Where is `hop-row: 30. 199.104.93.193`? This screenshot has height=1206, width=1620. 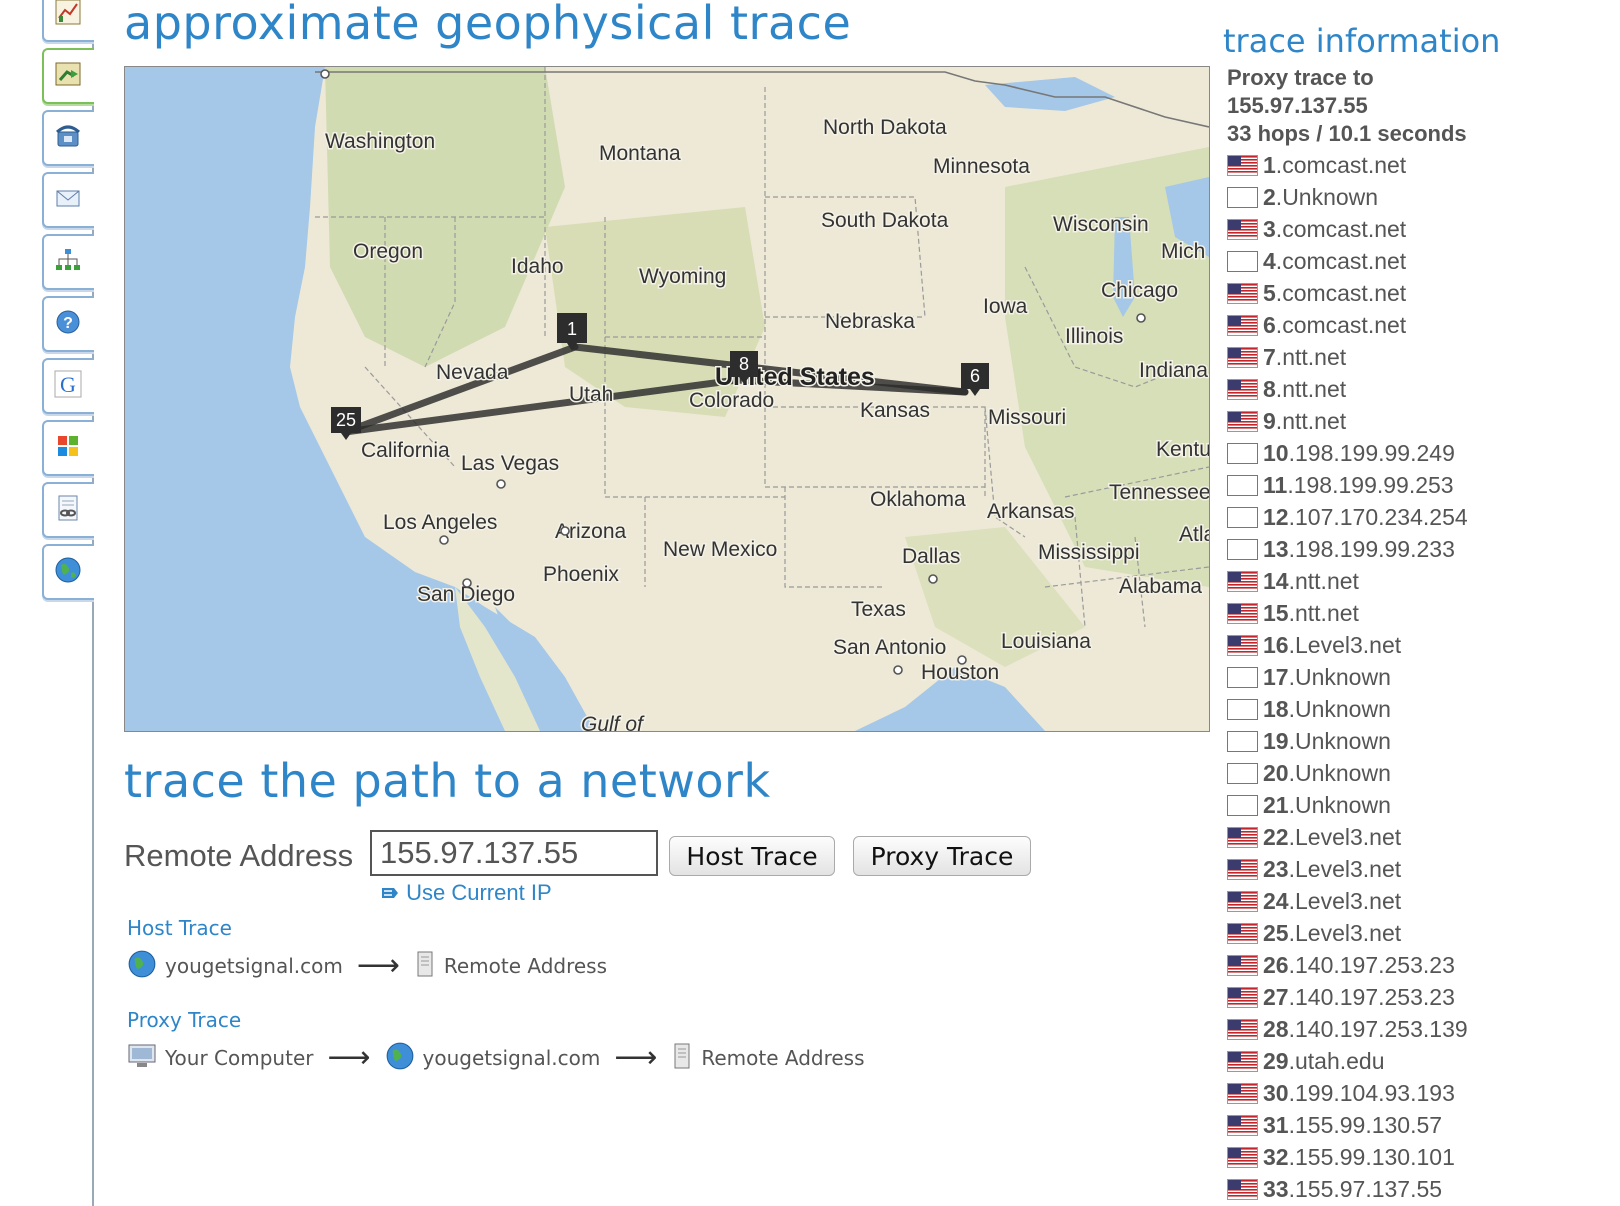
hop-row: 30. 199.104.93.193 is located at coordinates (1347, 1093).